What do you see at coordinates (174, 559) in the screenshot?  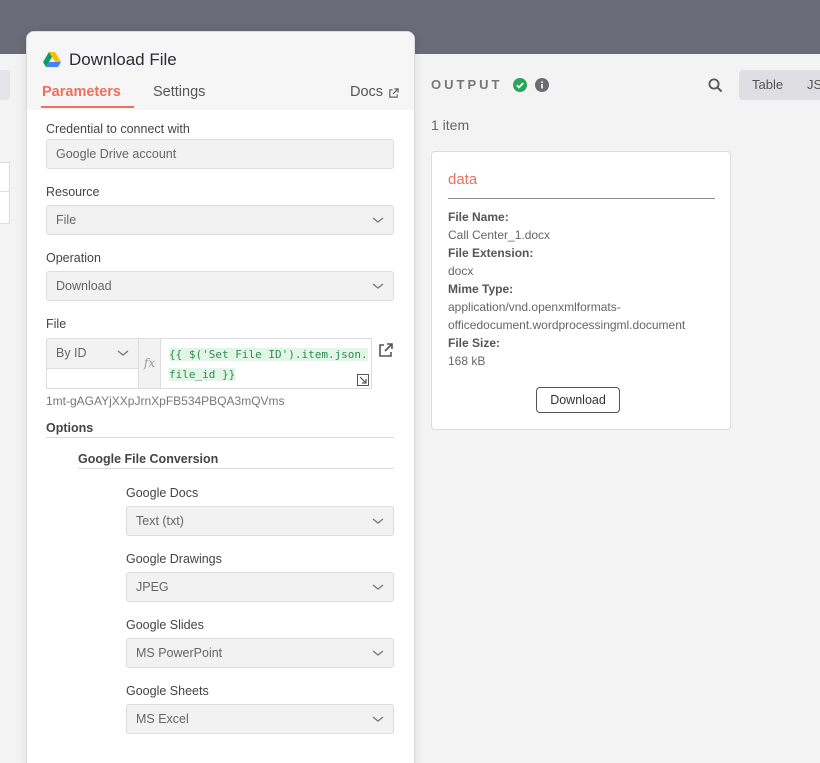 I see `google-drawings-label: Google Drawings` at bounding box center [174, 559].